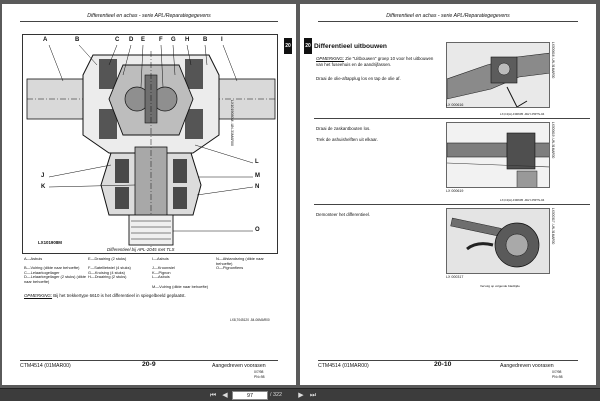  I want to click on section-title: Differentieel uitbouwen, so click(350, 46).